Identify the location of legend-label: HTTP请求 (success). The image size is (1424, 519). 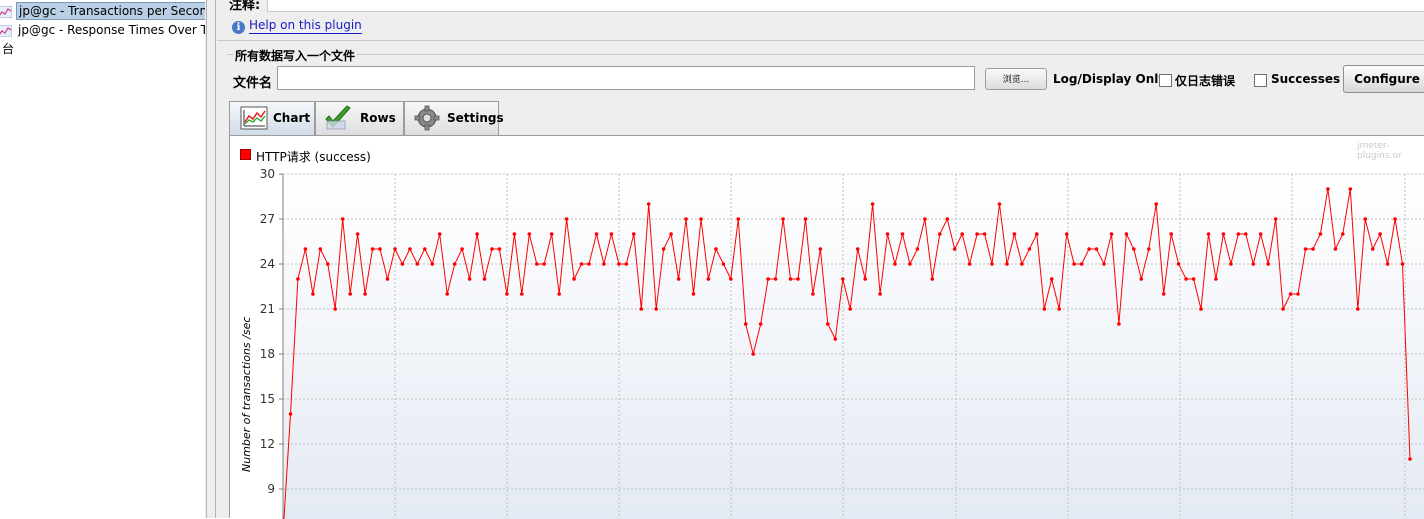
(313, 157).